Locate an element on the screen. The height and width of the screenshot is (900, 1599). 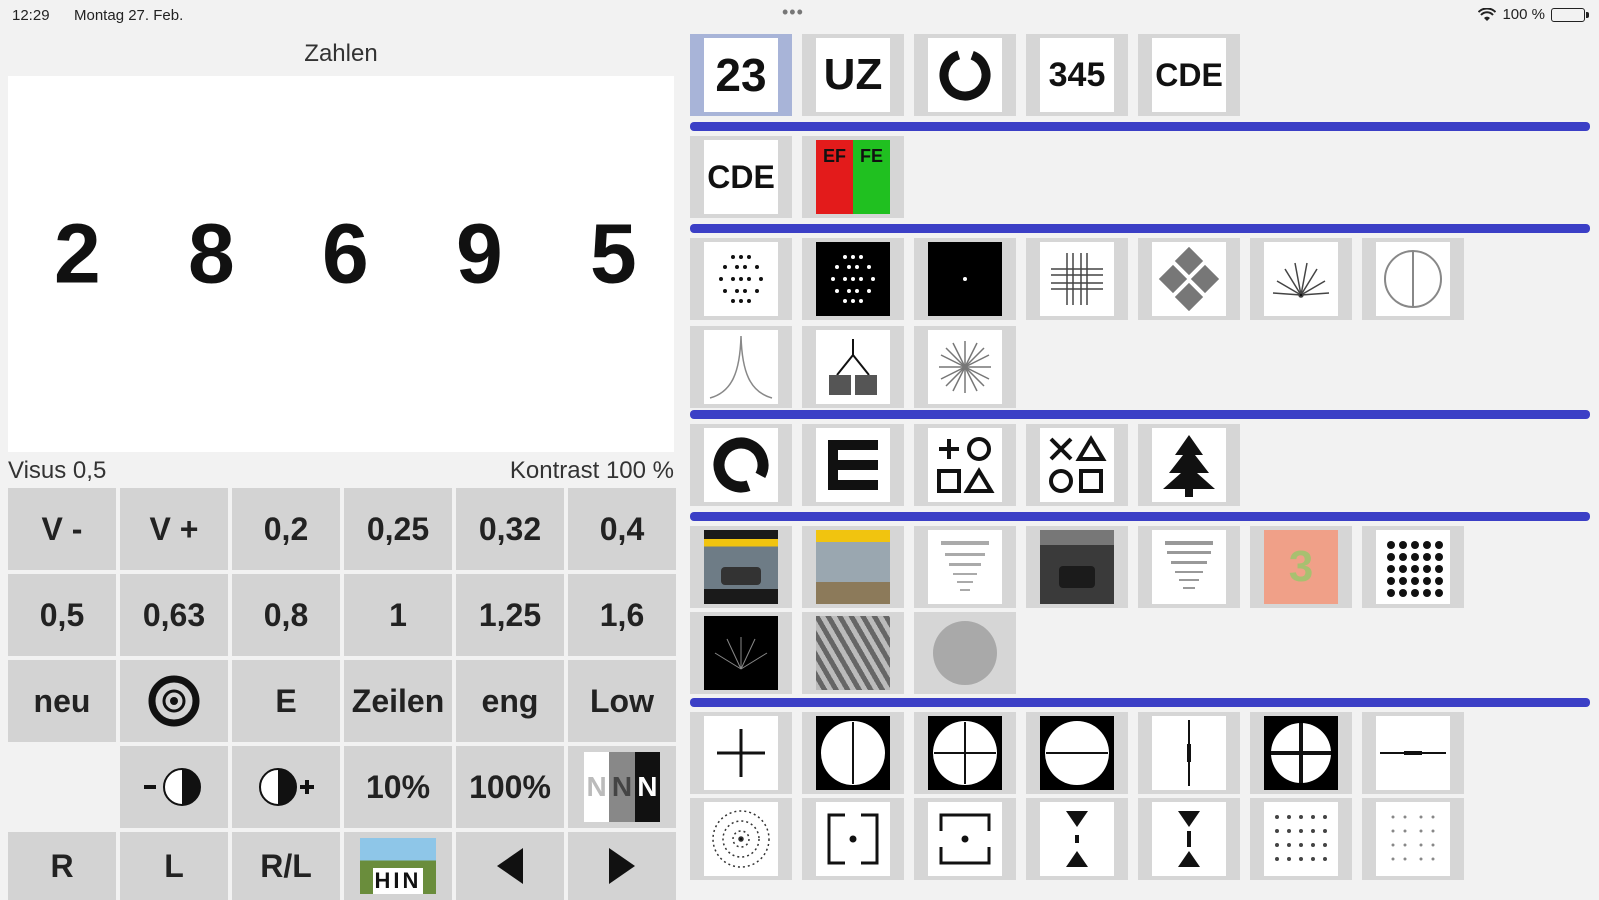
letters-icon: UZ is located at coordinates (853, 74).